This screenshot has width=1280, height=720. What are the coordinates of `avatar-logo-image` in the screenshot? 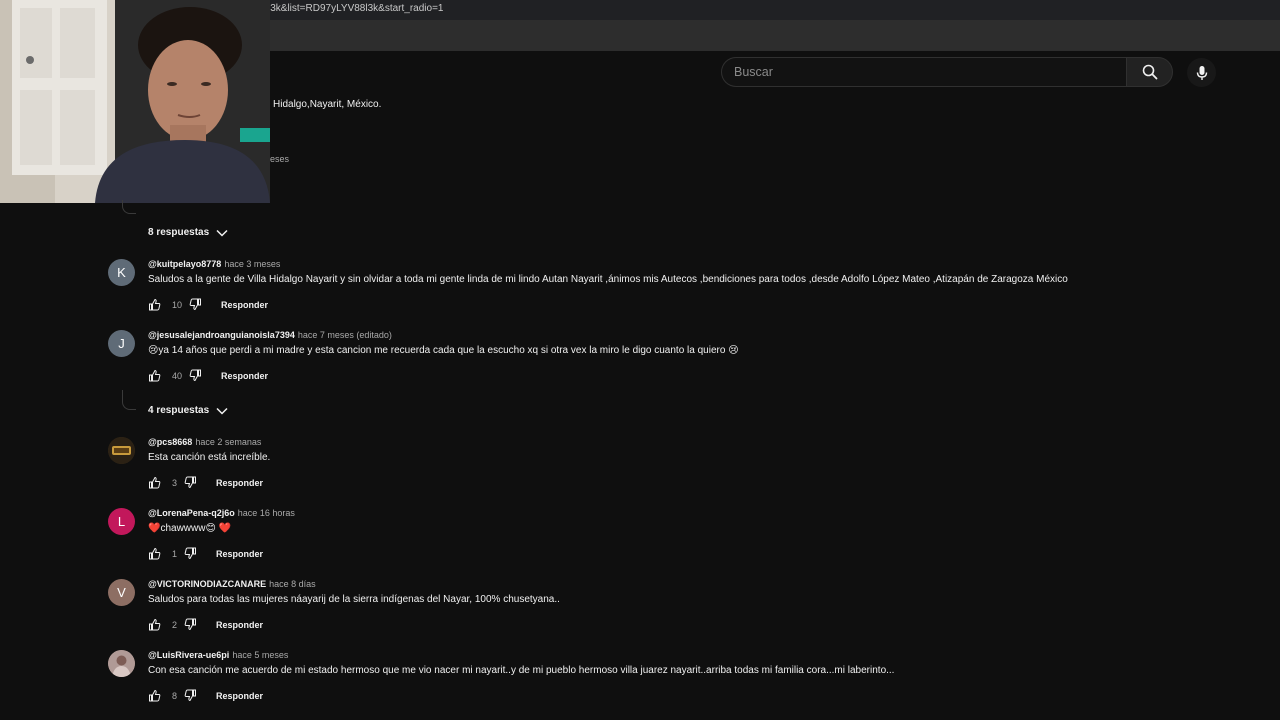 It's located at (121, 450).